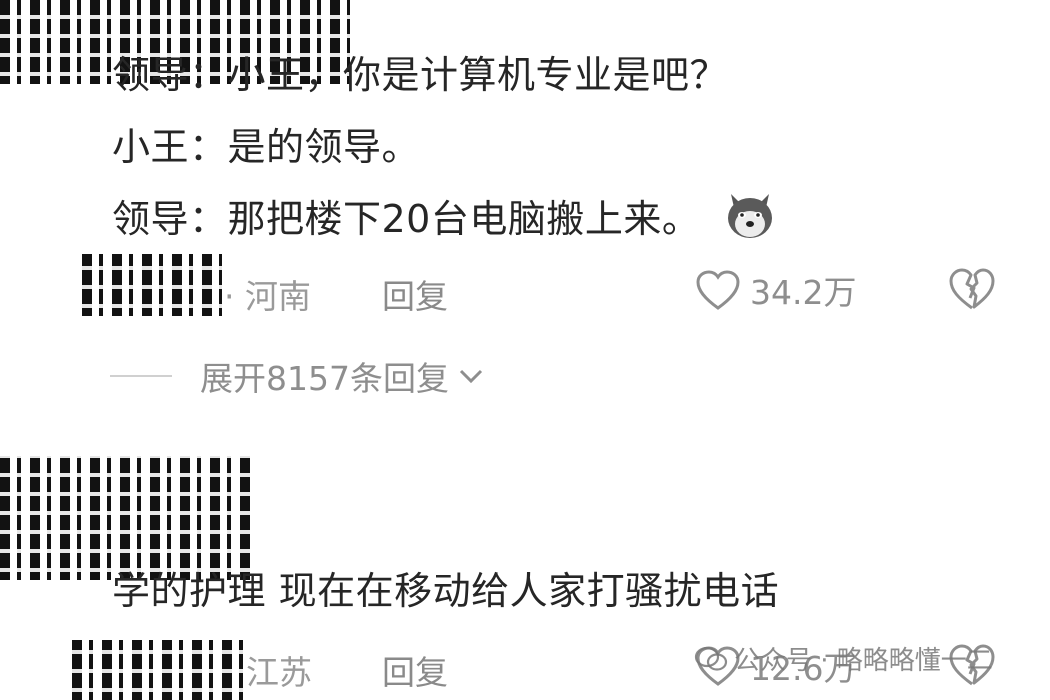  I want to click on watermark: 公众号 · 略略略懂一二, so click(843, 658).